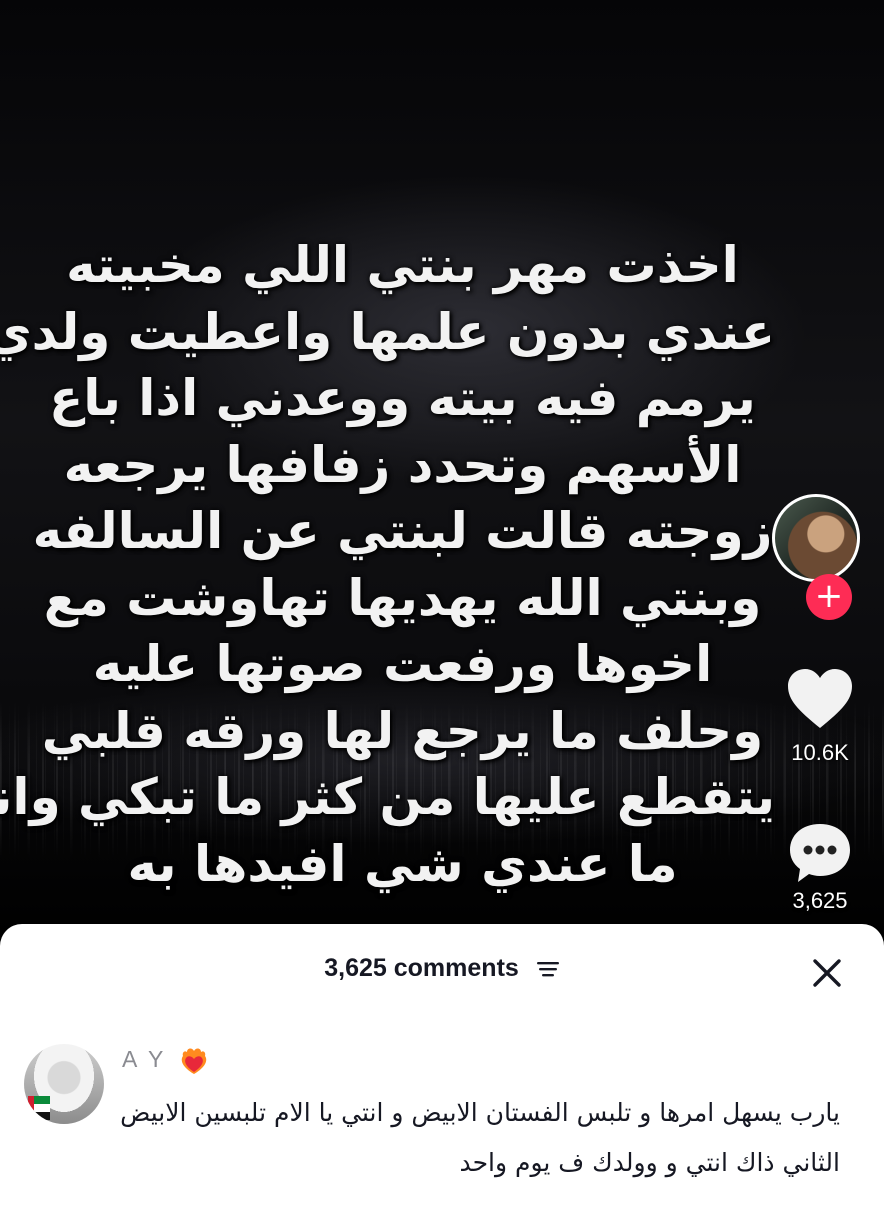 The height and width of the screenshot is (1224, 884). I want to click on commenter-username: A Y, so click(144, 1059).